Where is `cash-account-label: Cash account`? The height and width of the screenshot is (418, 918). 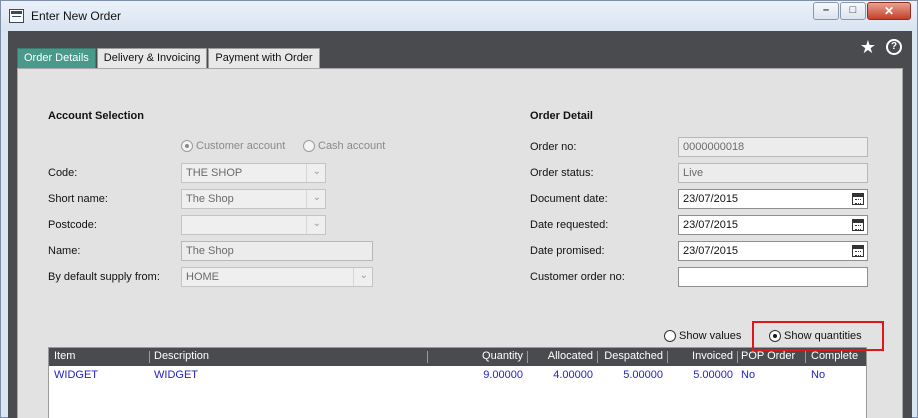
cash-account-label: Cash account is located at coordinates (352, 146).